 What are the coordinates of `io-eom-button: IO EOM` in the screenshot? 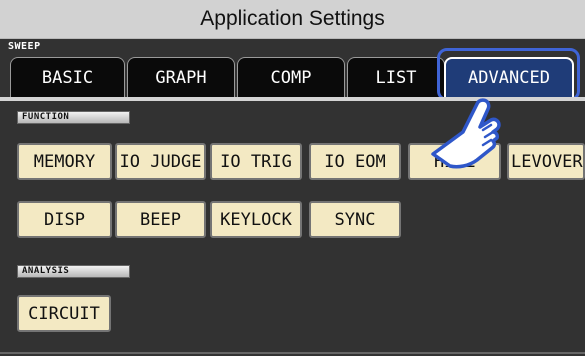 It's located at (355, 161).